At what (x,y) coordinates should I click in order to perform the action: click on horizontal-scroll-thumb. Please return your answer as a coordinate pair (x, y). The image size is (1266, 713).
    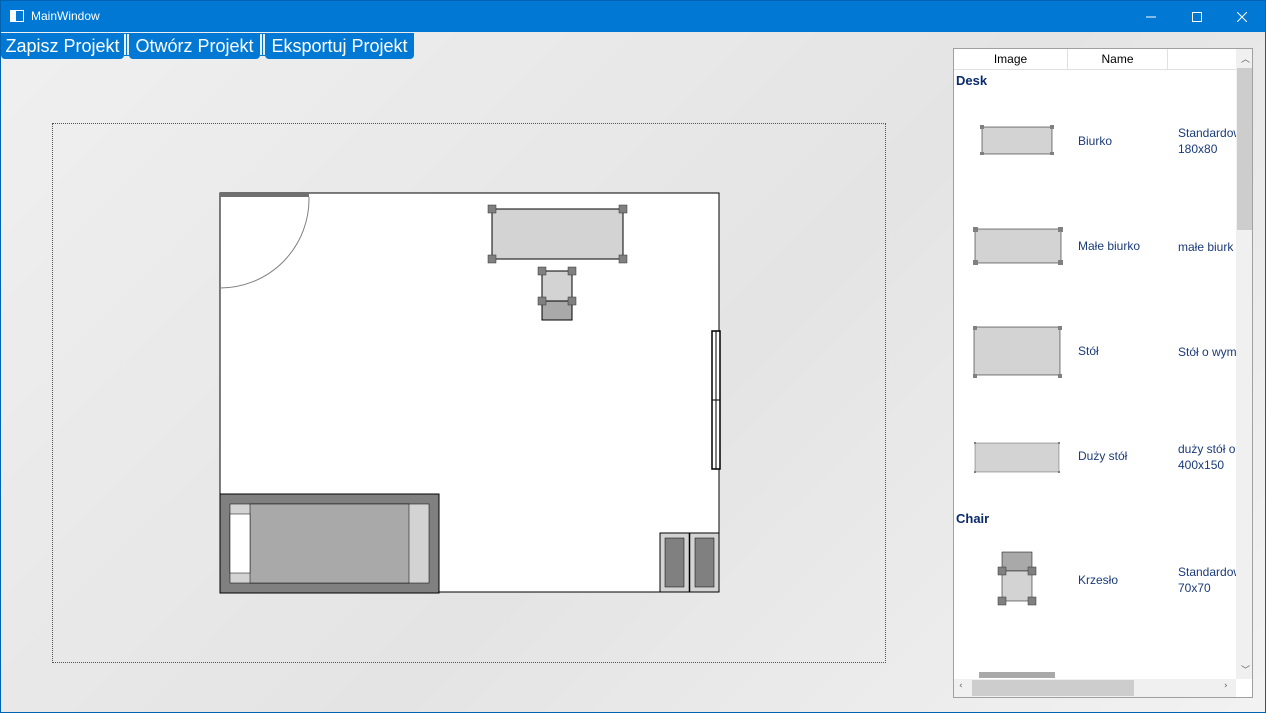
    Looking at the image, I should click on (1053, 688).